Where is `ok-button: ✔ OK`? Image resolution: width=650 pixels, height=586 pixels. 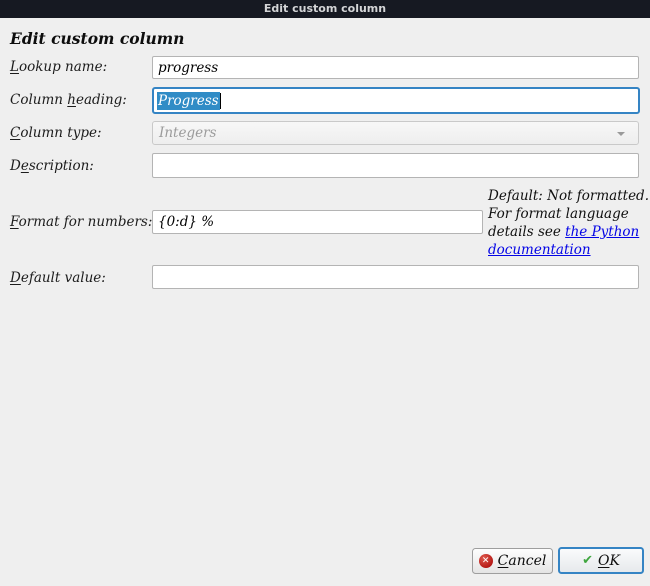
ok-button: ✔ OK is located at coordinates (601, 560).